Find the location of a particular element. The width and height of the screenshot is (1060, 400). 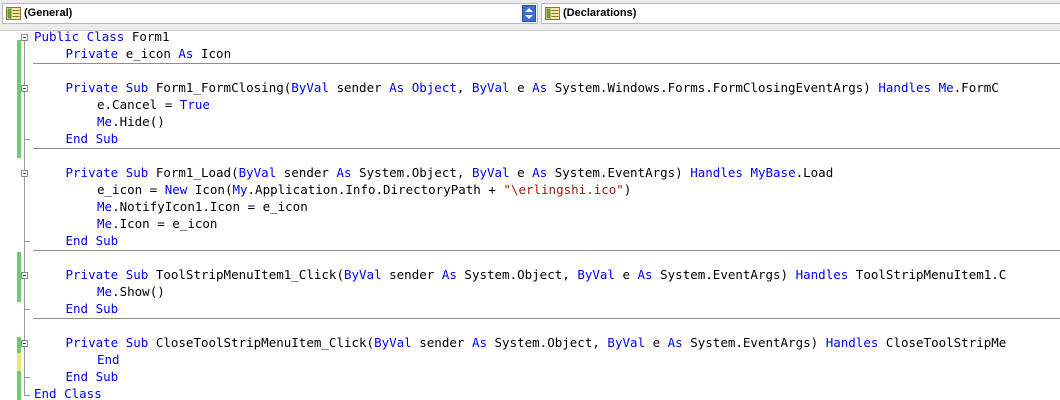

code-token: ToolStripMenuItem1_Click( is located at coordinates (246, 274).